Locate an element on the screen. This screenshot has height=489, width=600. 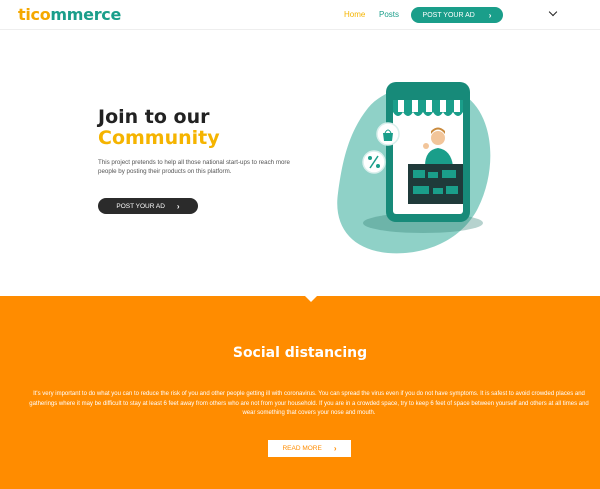
nav-post-ad-button: POST YOUR AD › is located at coordinates (457, 15).